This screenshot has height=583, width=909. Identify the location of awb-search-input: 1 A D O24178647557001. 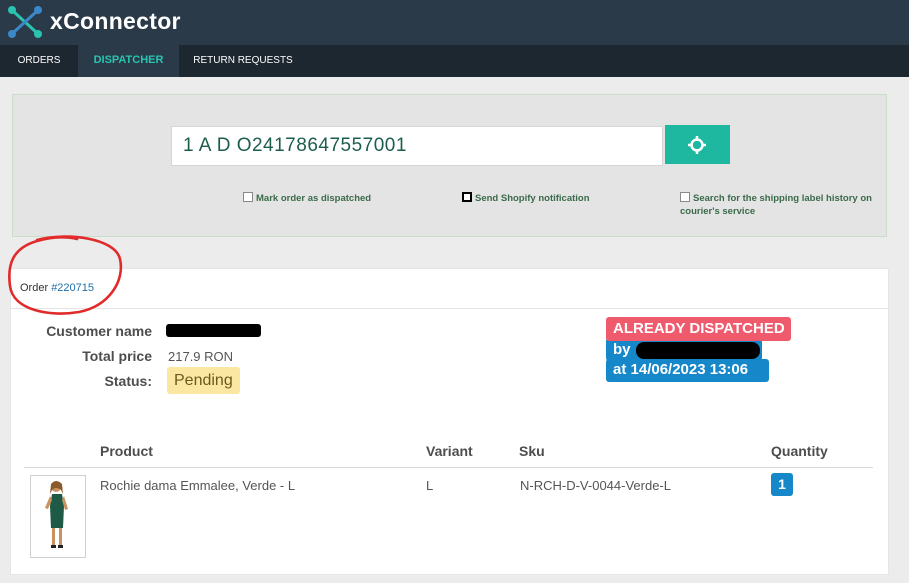
(417, 146).